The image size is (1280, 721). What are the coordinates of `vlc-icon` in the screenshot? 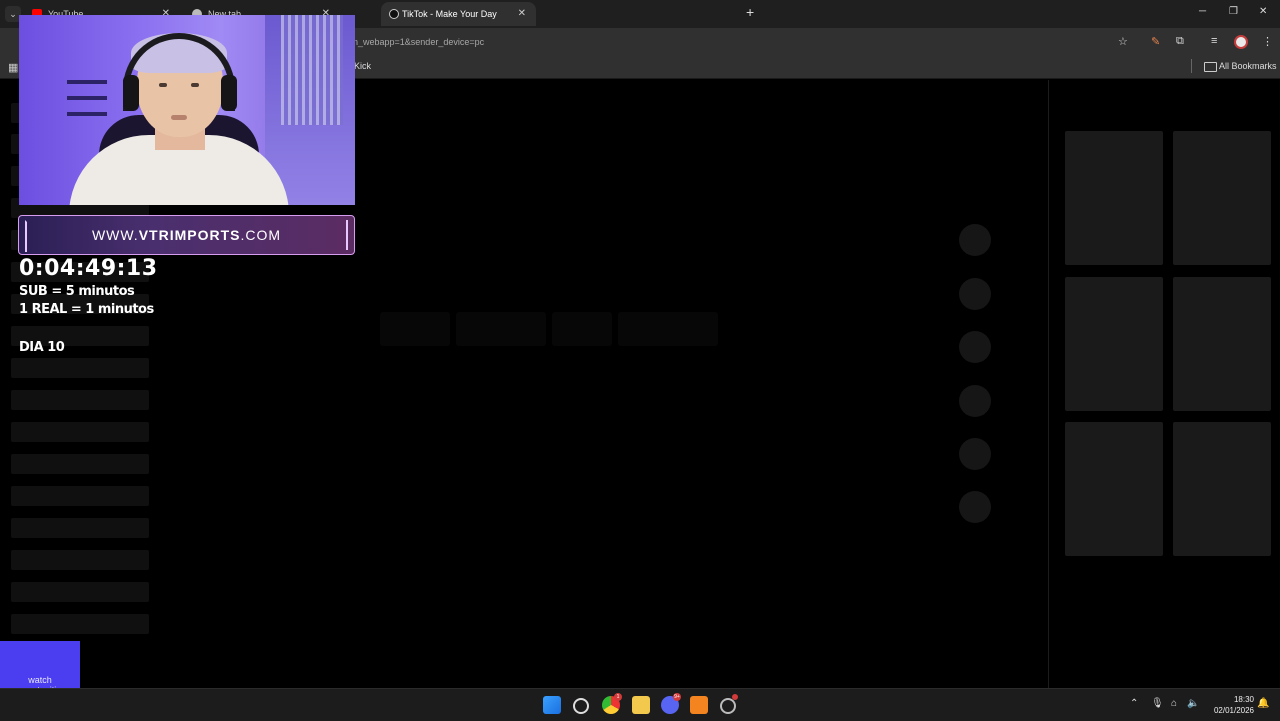 It's located at (699, 705).